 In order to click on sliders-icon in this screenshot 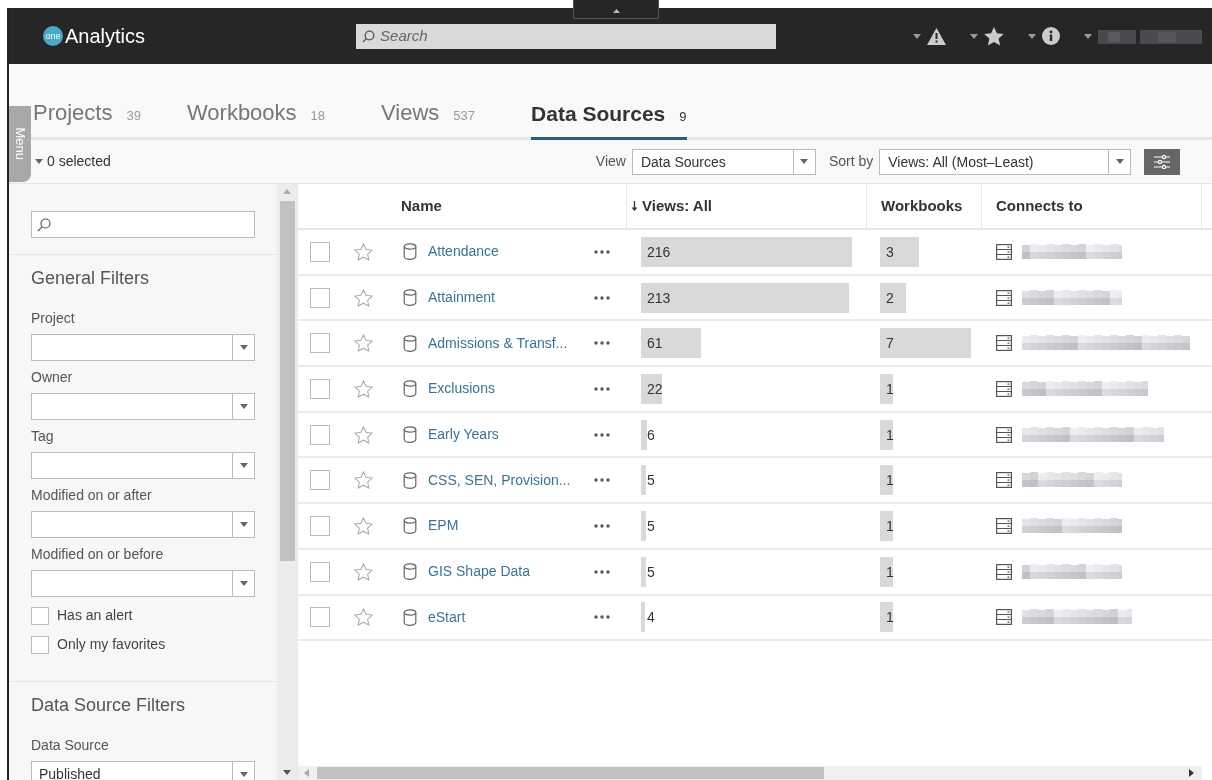, I will do `click(1162, 161)`.